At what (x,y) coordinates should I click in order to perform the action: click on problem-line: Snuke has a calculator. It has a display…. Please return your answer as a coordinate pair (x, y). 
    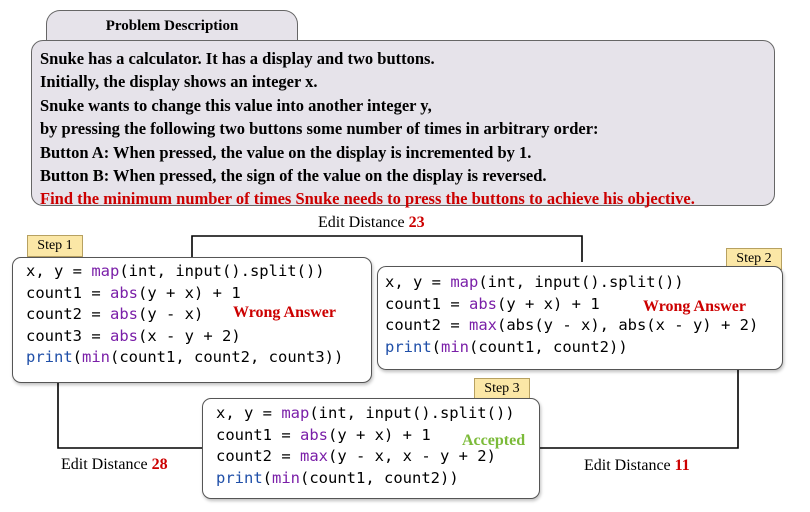
    Looking at the image, I should click on (407, 58).